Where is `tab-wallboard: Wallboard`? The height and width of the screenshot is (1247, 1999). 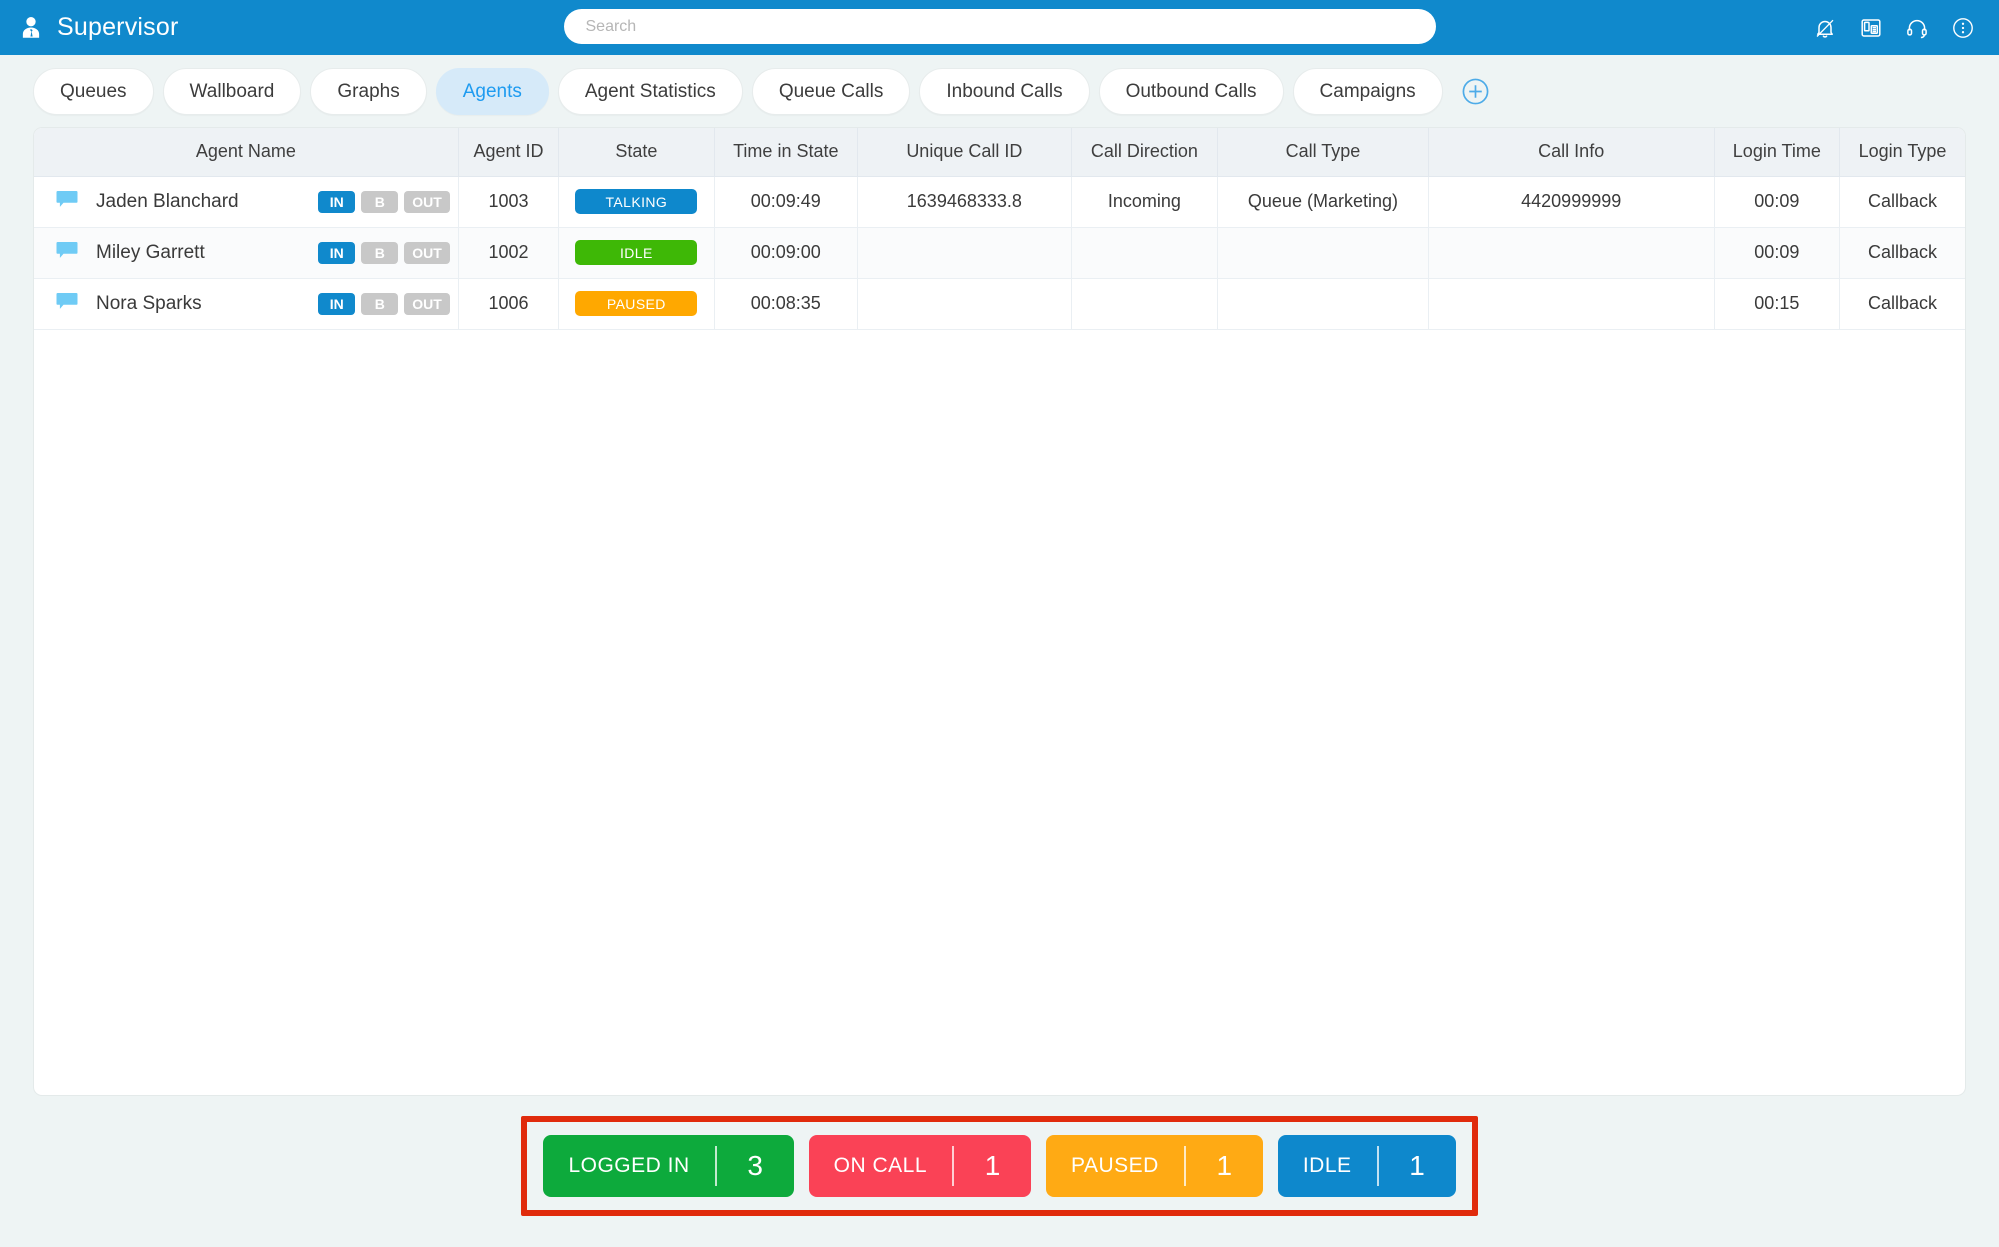
tab-wallboard: Wallboard is located at coordinates (232, 91).